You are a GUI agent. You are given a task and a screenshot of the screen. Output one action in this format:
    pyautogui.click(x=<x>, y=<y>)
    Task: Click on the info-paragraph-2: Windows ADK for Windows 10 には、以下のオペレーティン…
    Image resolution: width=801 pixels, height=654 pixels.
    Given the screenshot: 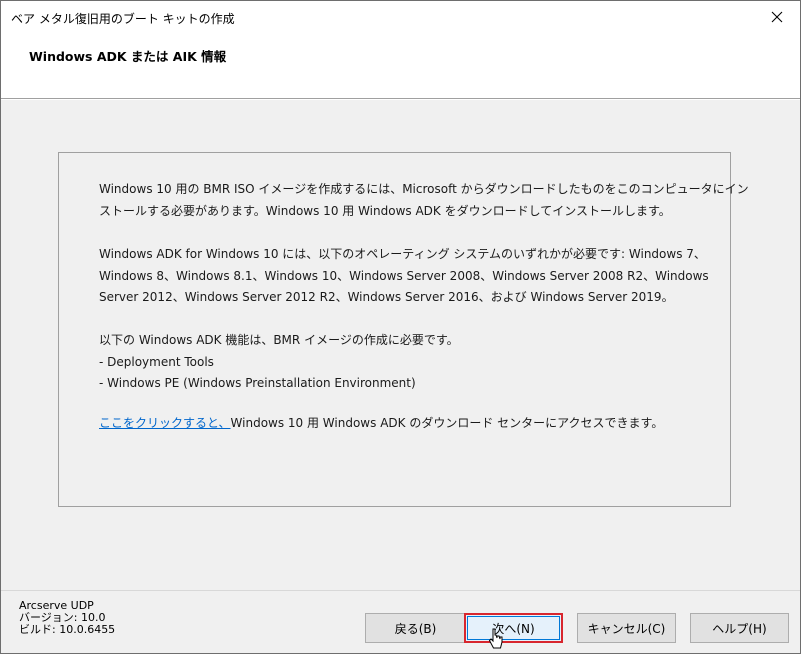 What is the action you would take?
    pyautogui.click(x=404, y=276)
    